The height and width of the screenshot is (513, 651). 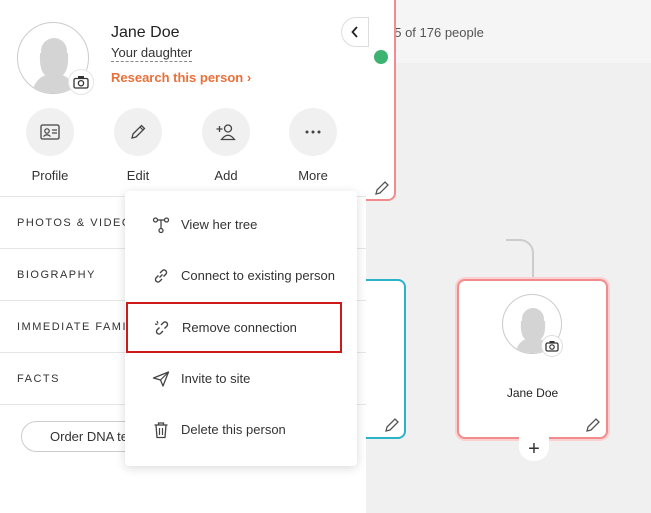 I want to click on profile-card-icon, so click(x=50, y=132).